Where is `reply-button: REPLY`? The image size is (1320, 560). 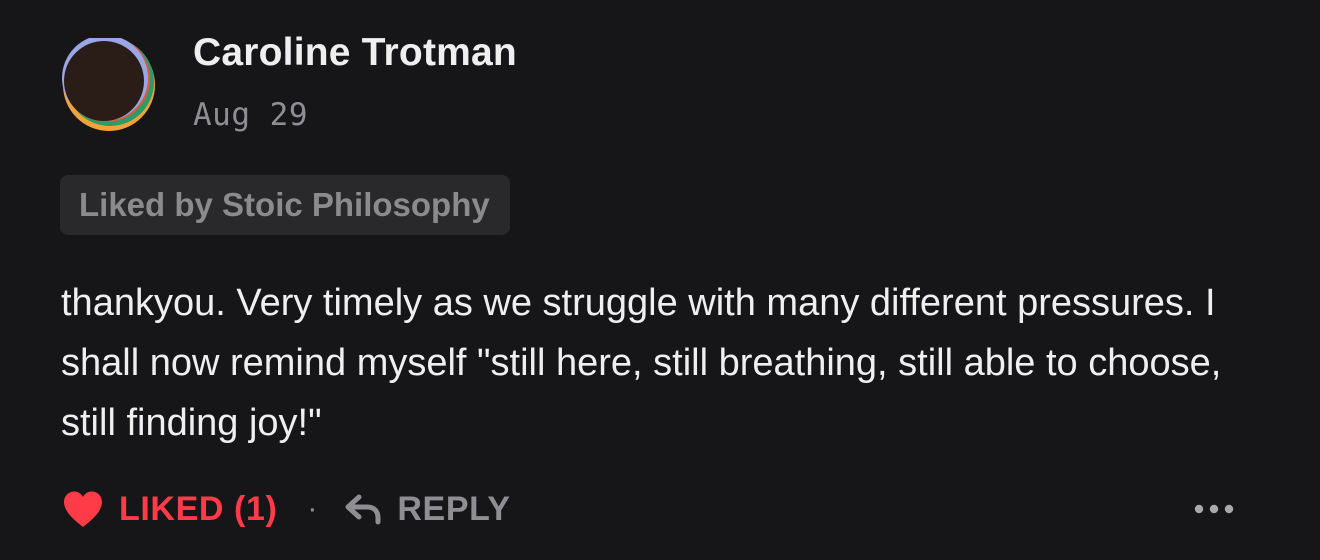 reply-button: REPLY is located at coordinates (427, 509).